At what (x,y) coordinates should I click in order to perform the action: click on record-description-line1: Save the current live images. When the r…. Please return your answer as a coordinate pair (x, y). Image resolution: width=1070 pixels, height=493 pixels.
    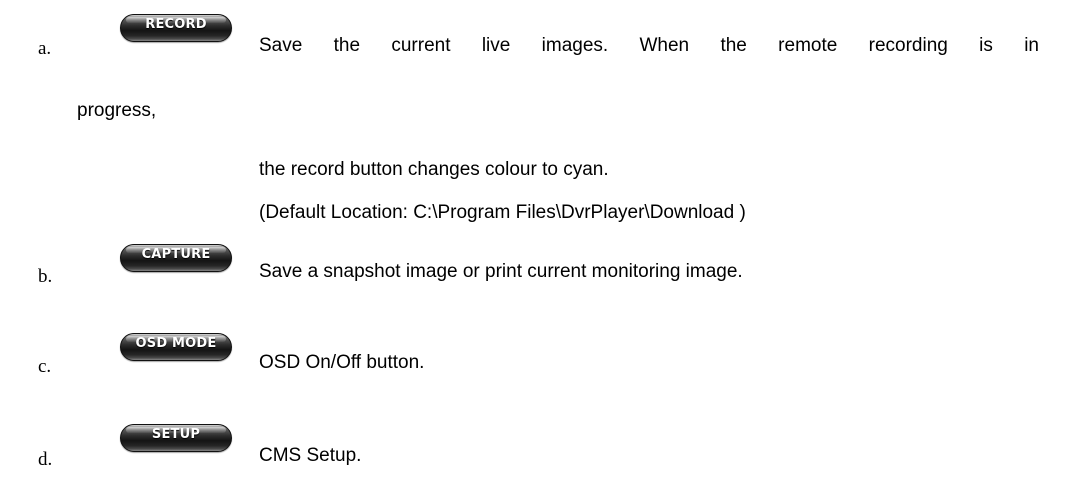
    Looking at the image, I should click on (649, 45).